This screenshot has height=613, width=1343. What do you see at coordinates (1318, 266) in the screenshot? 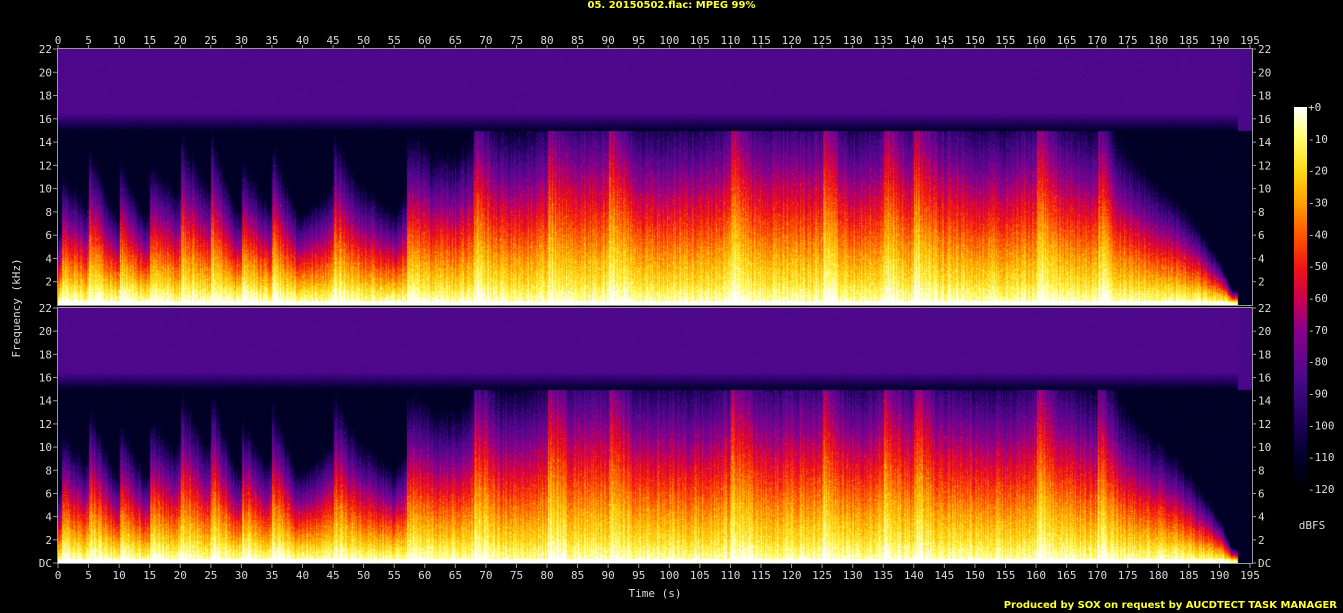
I see `colorbar-tick-label: -50` at bounding box center [1318, 266].